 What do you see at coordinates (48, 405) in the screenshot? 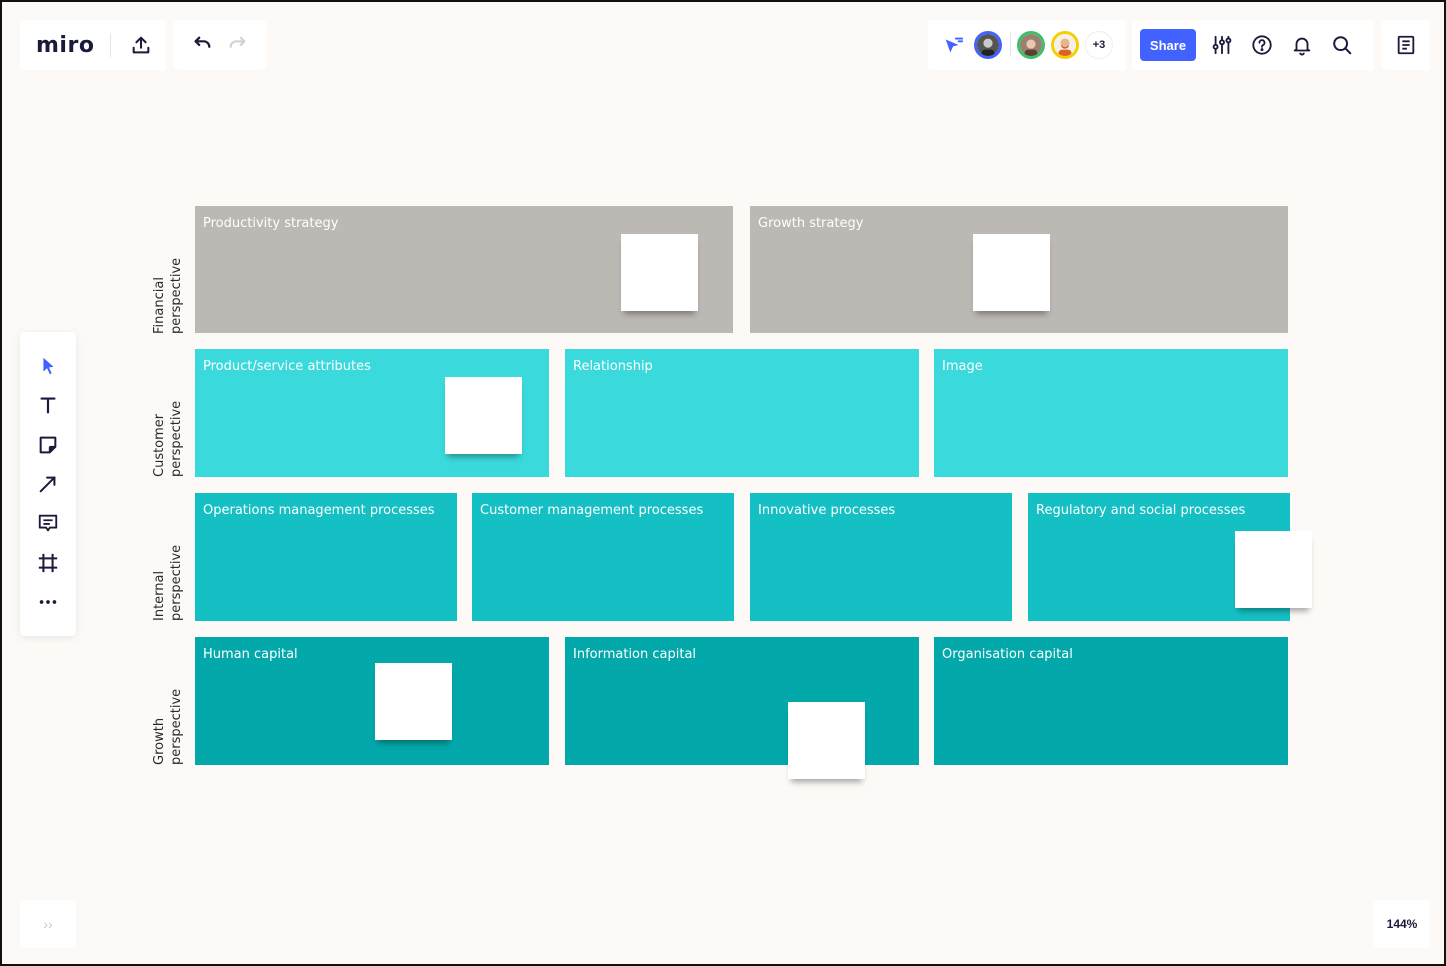
I see `text-icon` at bounding box center [48, 405].